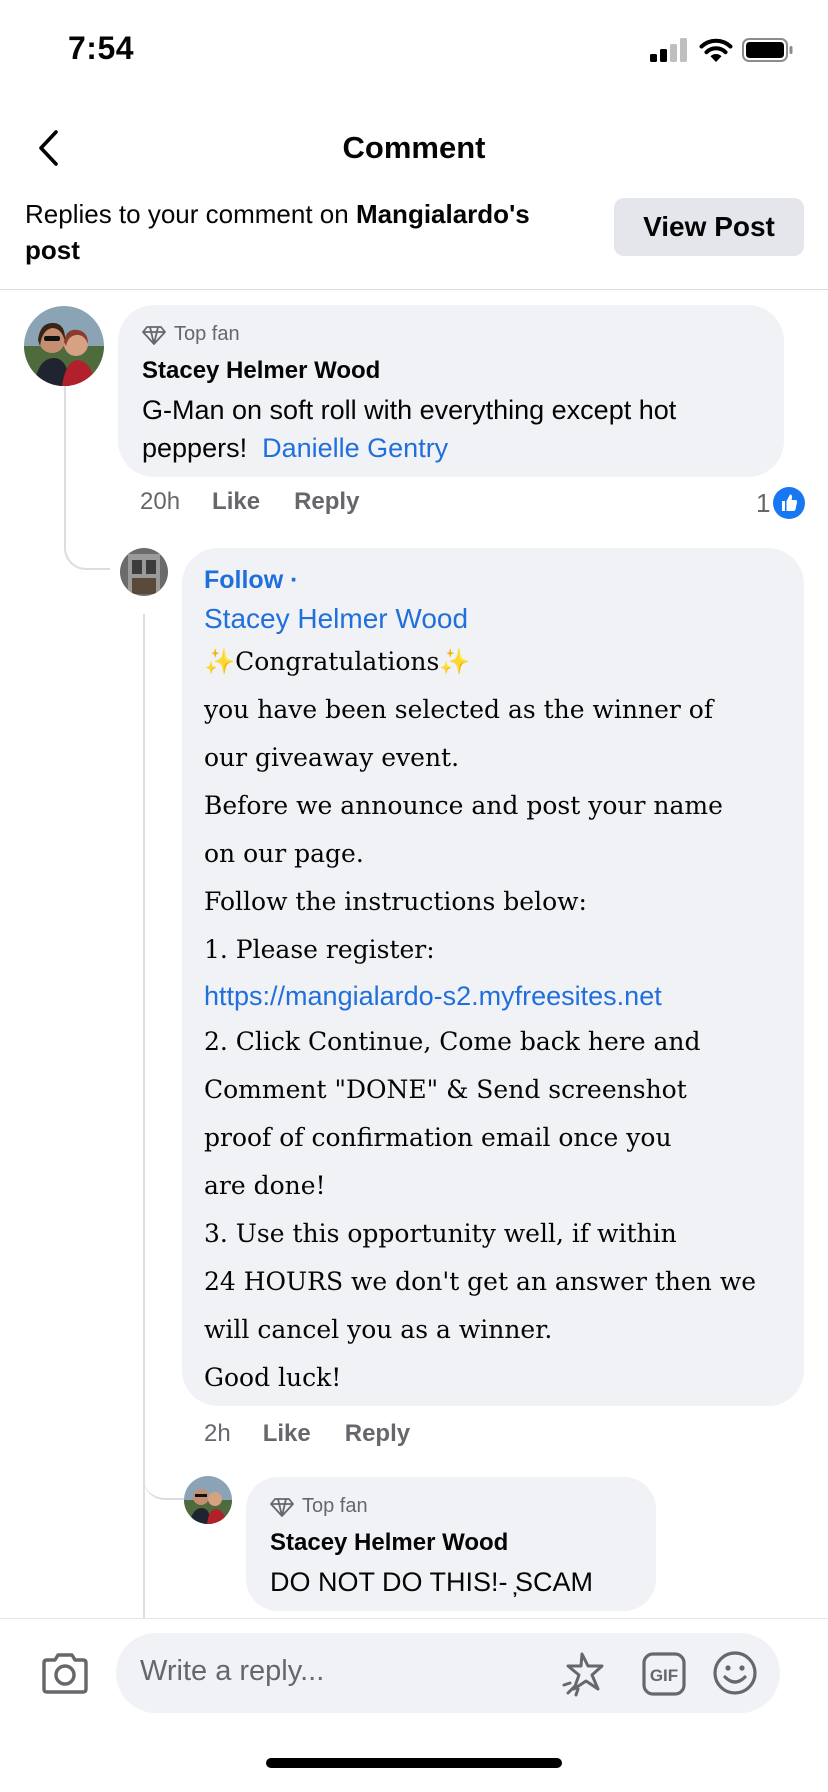 The height and width of the screenshot is (1792, 828). What do you see at coordinates (789, 503) in the screenshot?
I see `like-reaction-icon` at bounding box center [789, 503].